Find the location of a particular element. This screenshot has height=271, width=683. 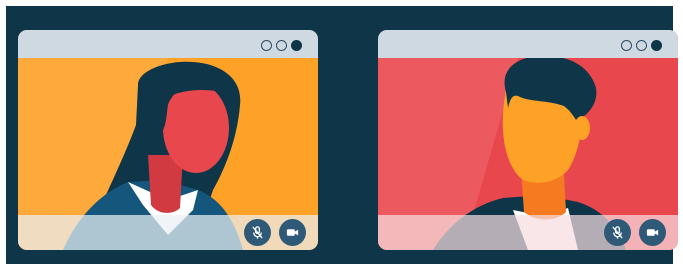

window-dots-right is located at coordinates (641, 45).